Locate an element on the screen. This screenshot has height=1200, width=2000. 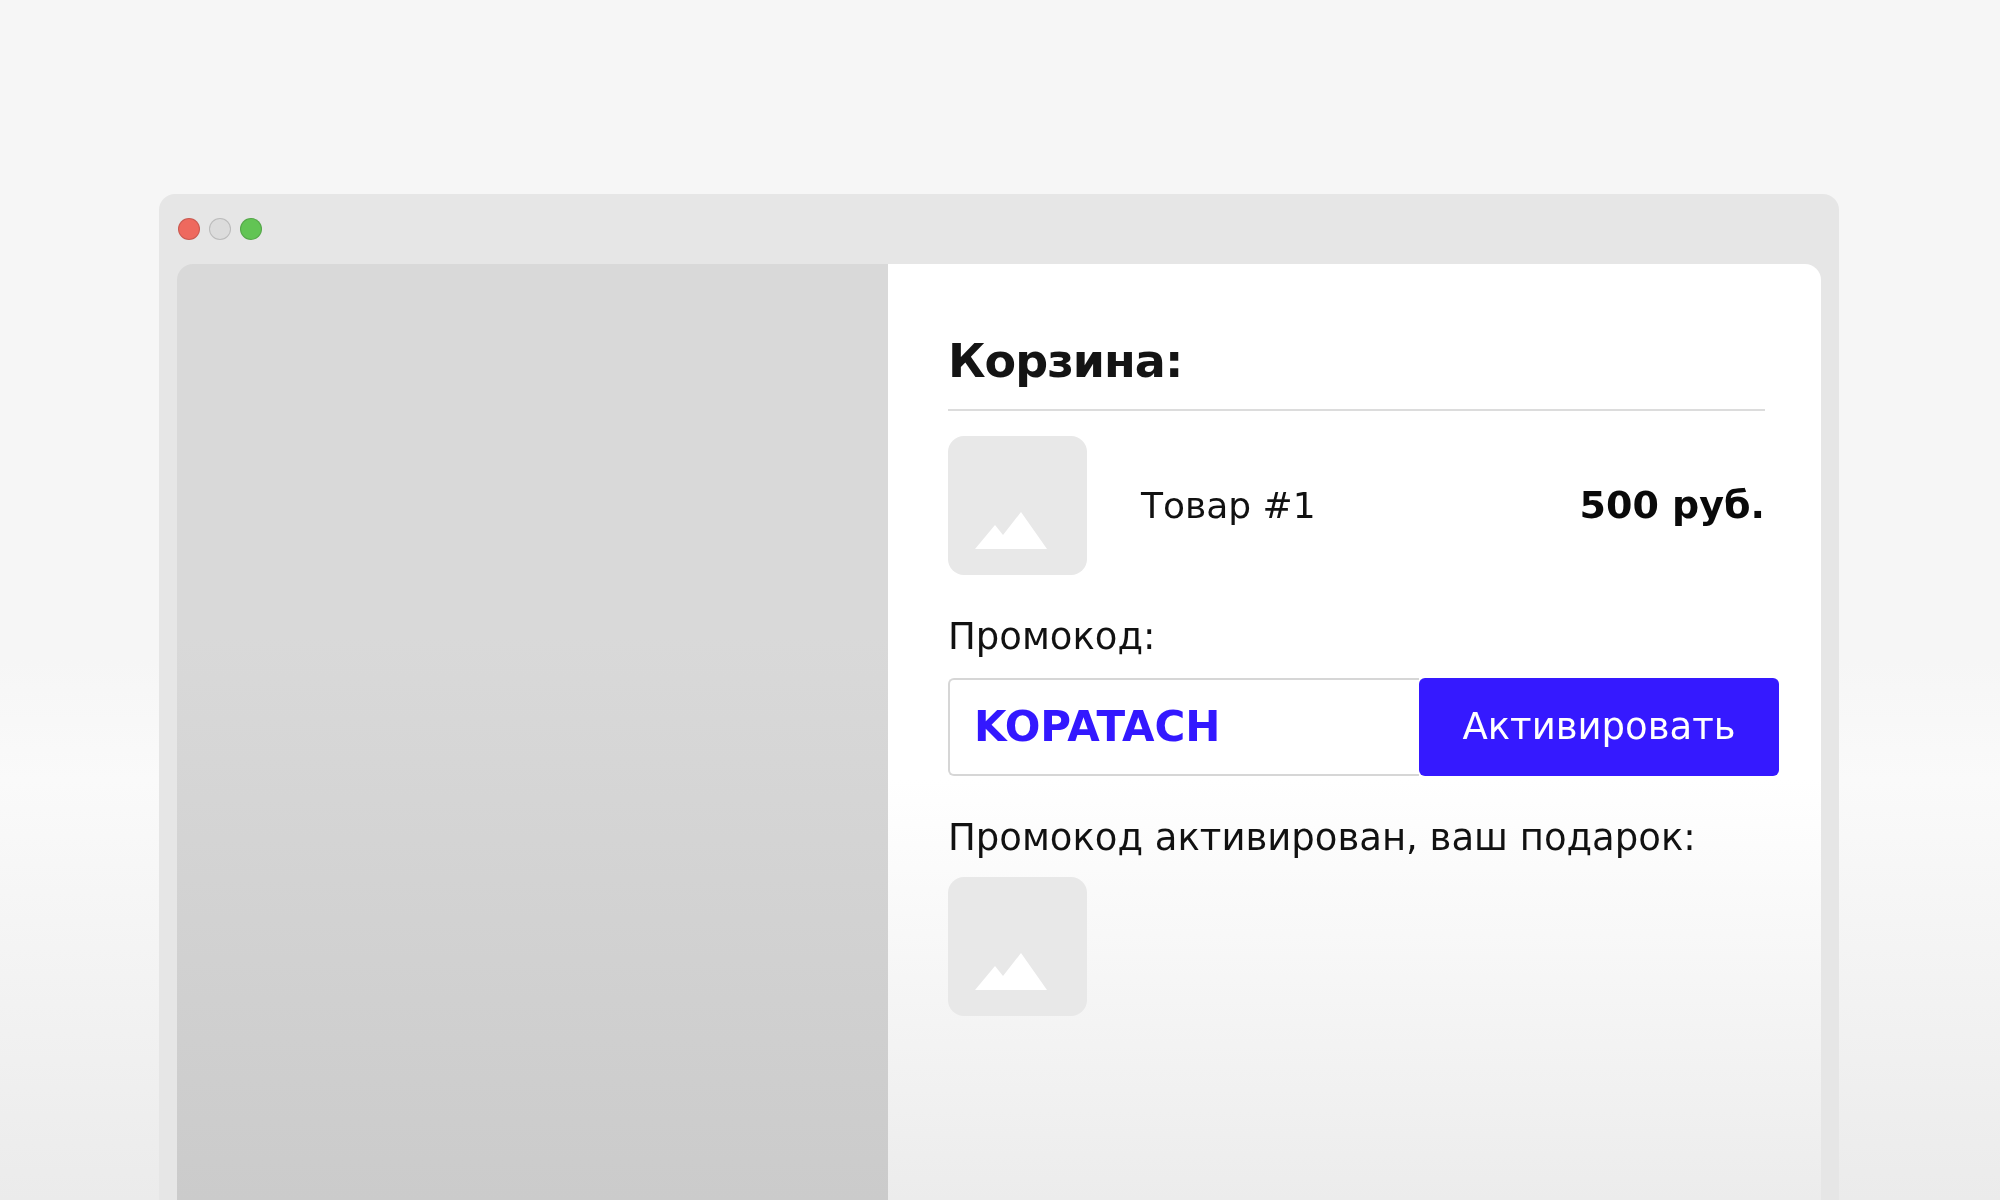
activate-button: Активировать is located at coordinates (1599, 726).